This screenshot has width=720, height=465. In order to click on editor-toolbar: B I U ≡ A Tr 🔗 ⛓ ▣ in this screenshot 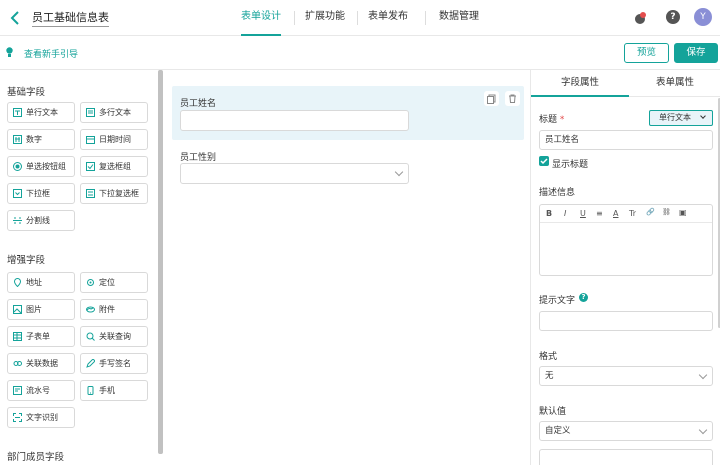, I will do `click(626, 214)`.